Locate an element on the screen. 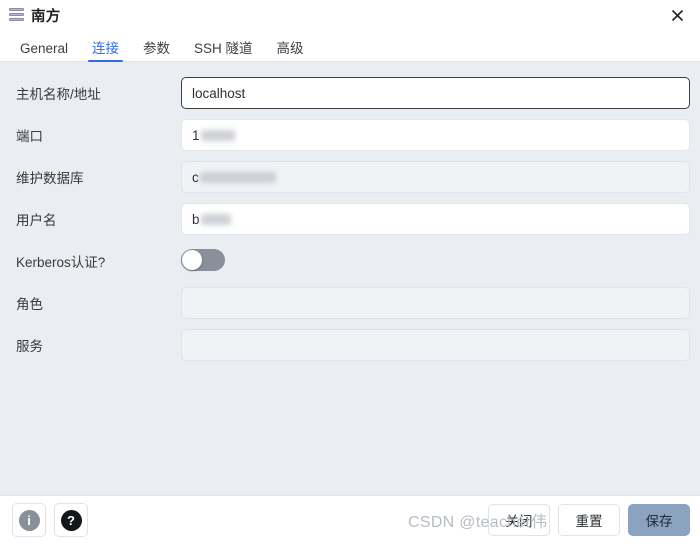  footer-button-group: 关闭 重置 保存 is located at coordinates (589, 520).